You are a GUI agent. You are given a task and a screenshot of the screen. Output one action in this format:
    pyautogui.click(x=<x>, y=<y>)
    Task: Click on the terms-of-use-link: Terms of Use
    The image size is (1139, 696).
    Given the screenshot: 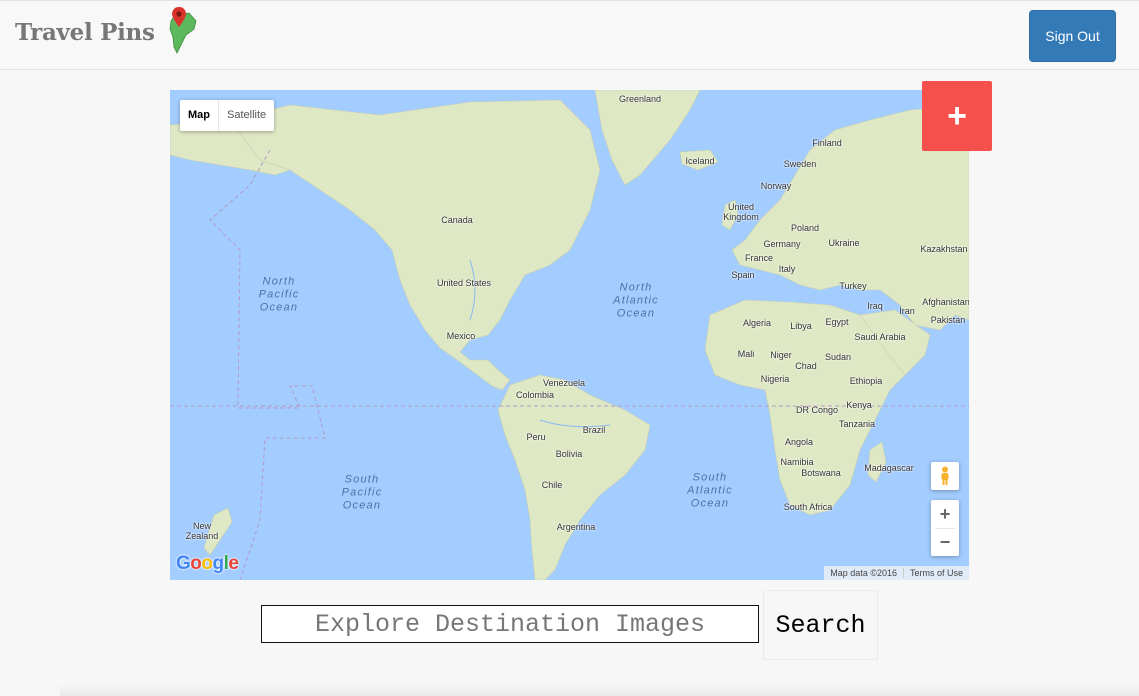 What is the action you would take?
    pyautogui.click(x=935, y=573)
    